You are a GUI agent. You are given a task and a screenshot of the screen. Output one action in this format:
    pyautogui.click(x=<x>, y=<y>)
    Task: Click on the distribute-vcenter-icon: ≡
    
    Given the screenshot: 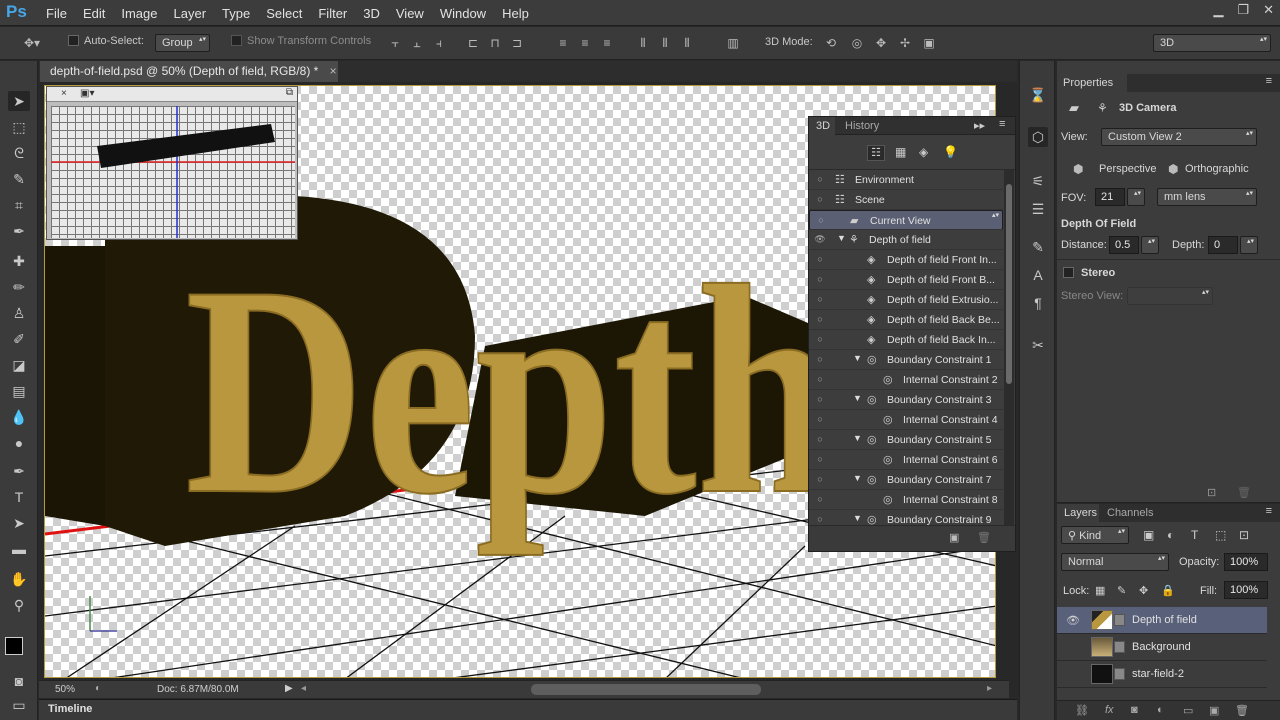 What is the action you would take?
    pyautogui.click(x=585, y=43)
    